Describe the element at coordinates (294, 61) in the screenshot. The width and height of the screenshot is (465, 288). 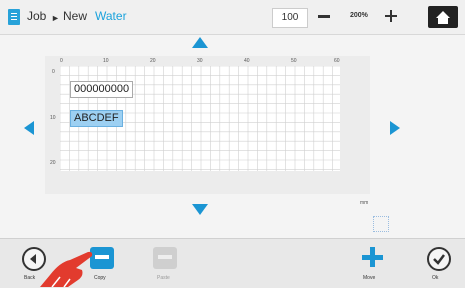
I see `ruler-tick: 50` at that location.